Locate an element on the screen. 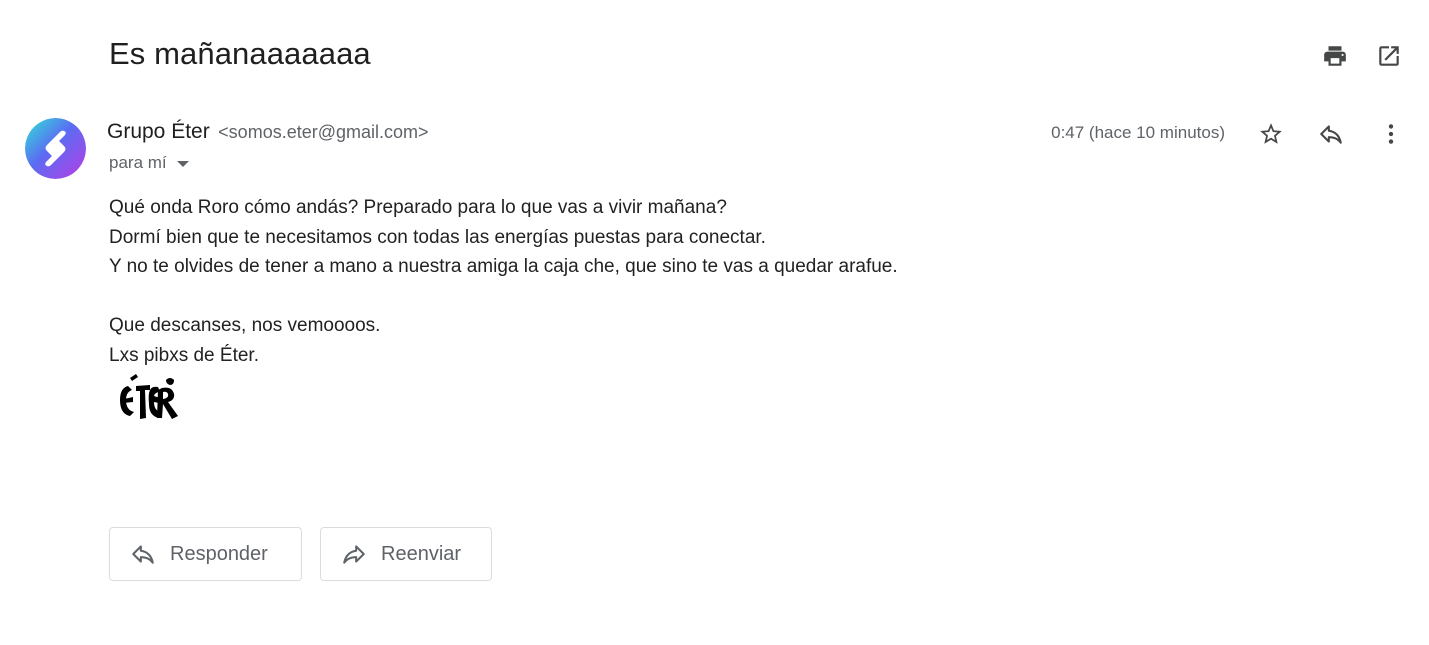  email-subject: Es mañanaaaaaaa is located at coordinates (240, 53).